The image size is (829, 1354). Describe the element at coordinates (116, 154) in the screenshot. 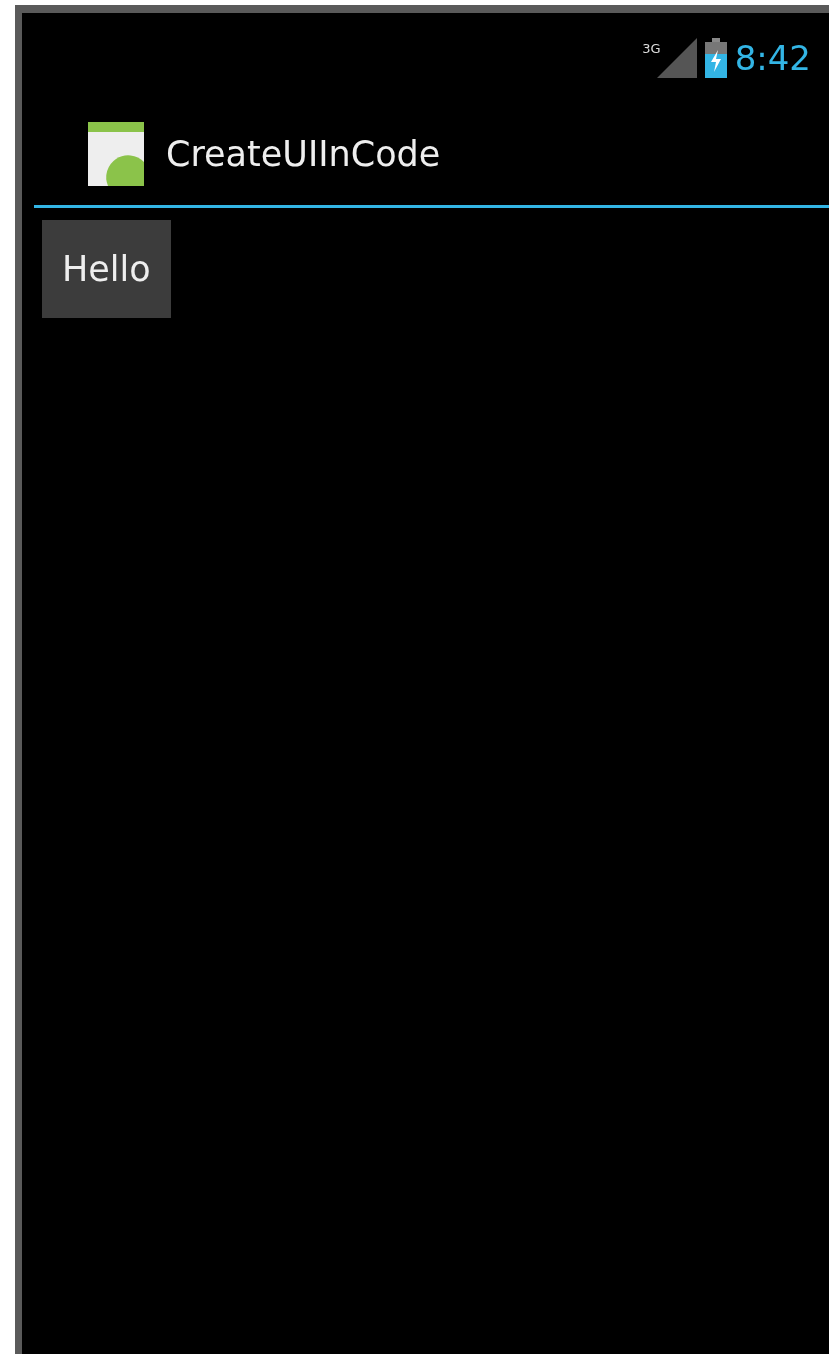

I see `app-icon` at that location.